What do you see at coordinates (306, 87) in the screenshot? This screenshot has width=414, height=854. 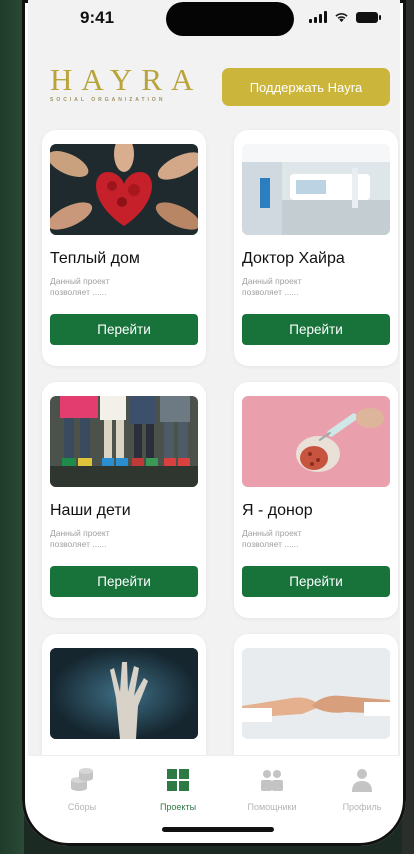 I see `support-hayra-button: Поддержать Hayra` at bounding box center [306, 87].